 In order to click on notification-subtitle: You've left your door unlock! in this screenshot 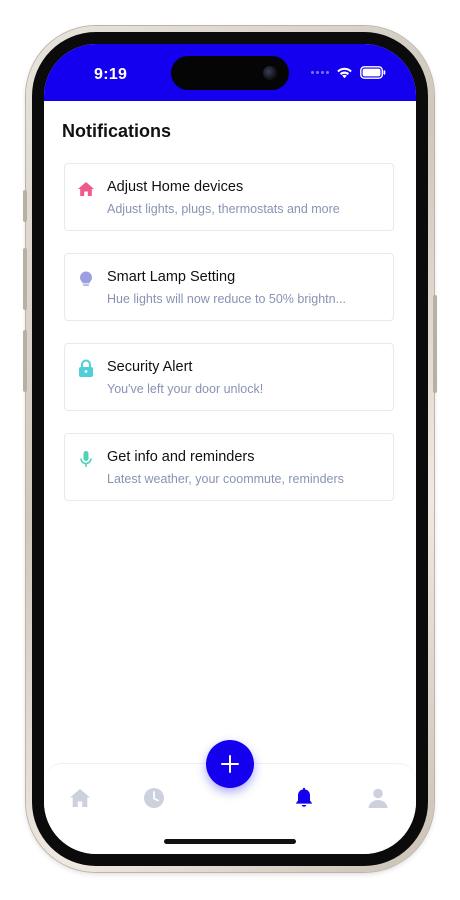, I will do `click(185, 389)`.